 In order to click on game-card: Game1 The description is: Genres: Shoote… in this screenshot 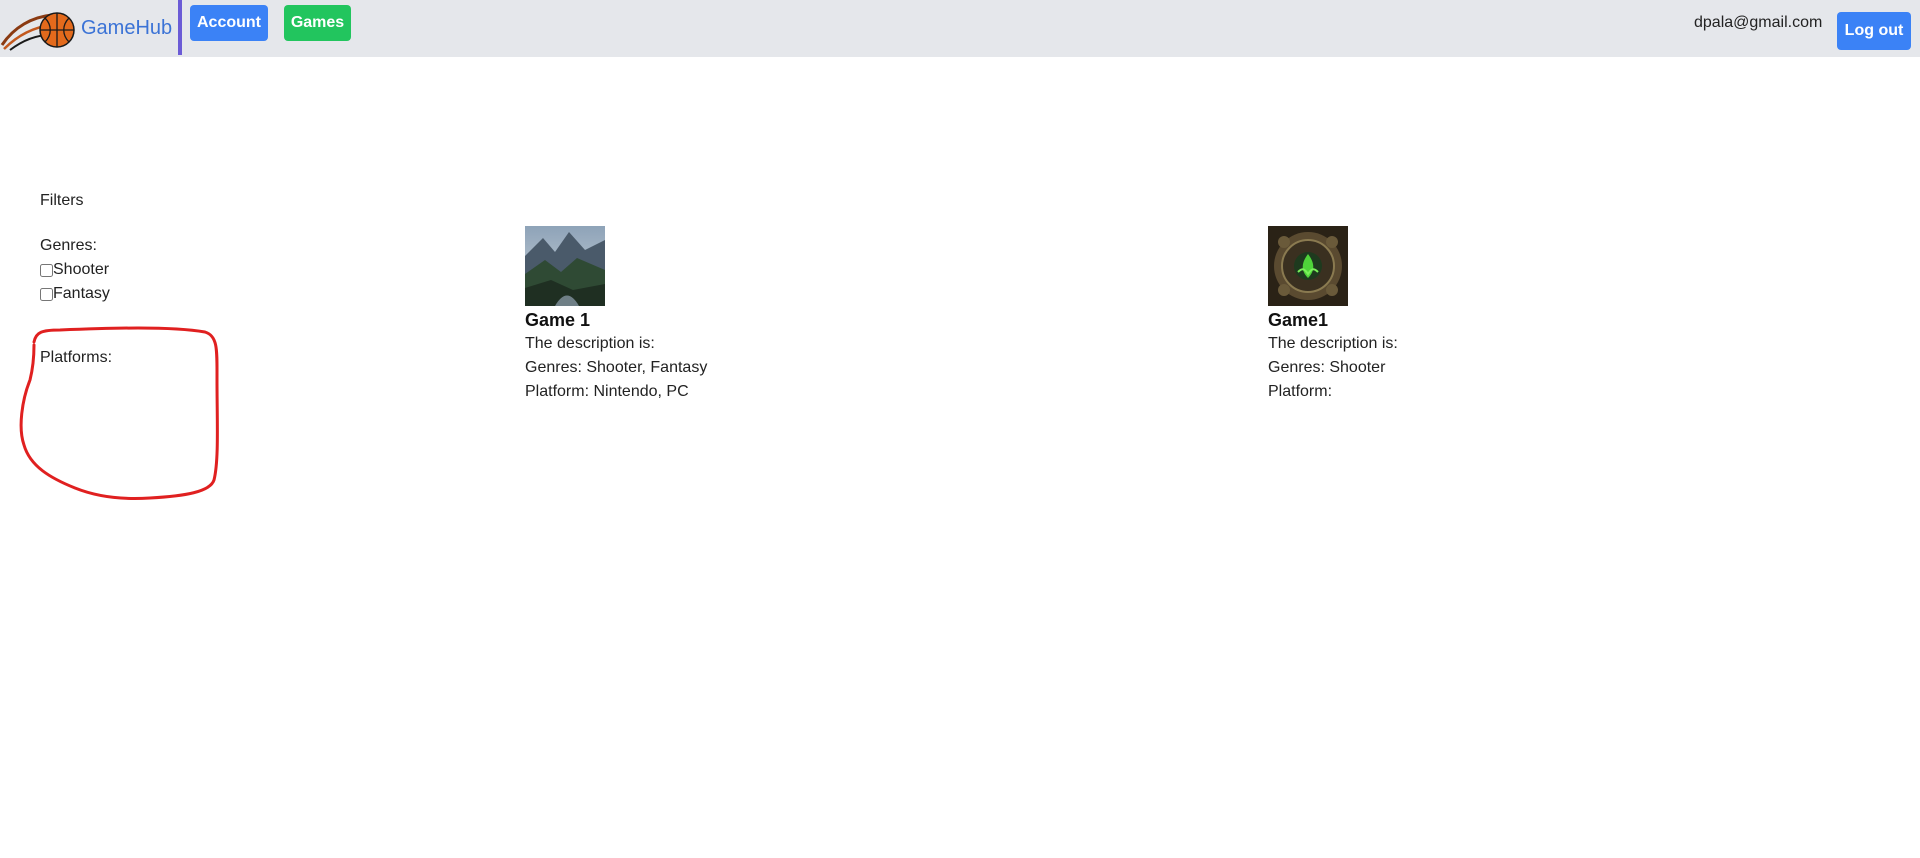, I will do `click(1333, 315)`.